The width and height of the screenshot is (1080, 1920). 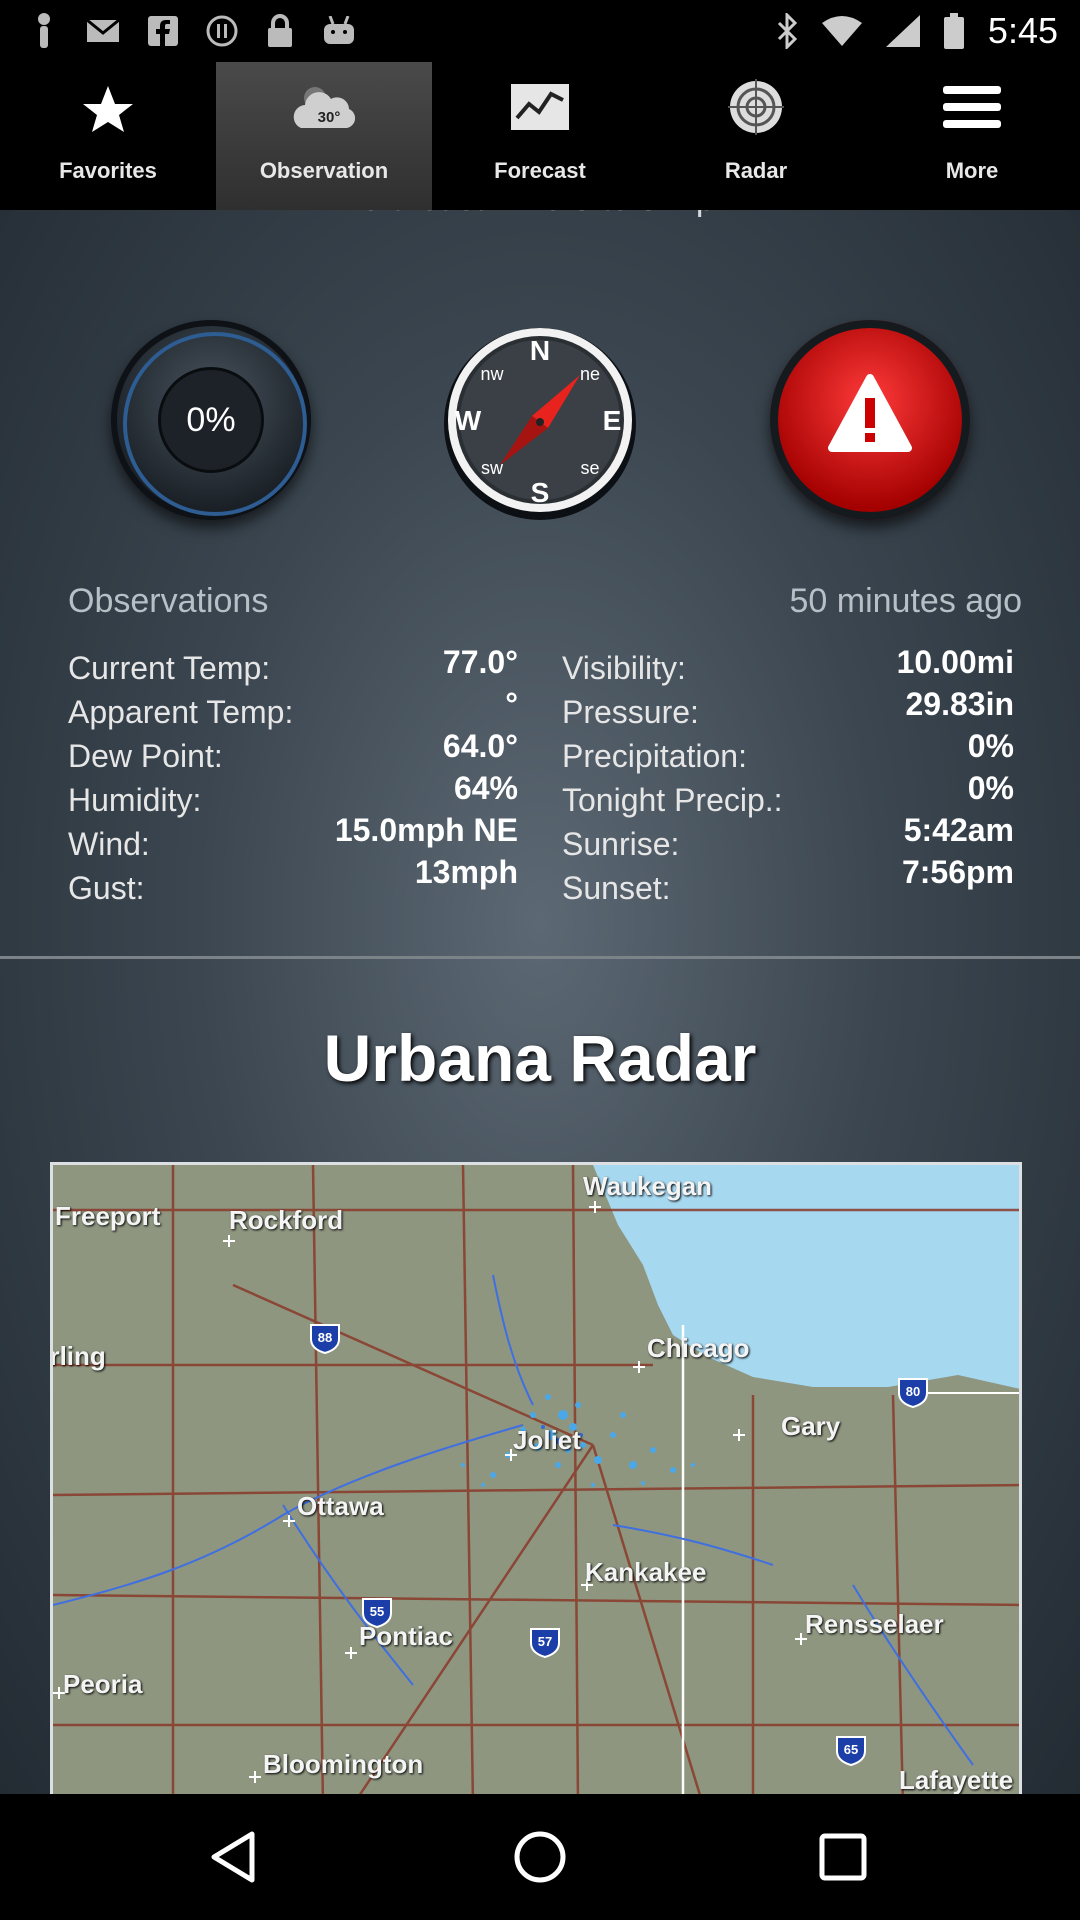 What do you see at coordinates (959, 704) in the screenshot?
I see `obs-value: 29.83in` at bounding box center [959, 704].